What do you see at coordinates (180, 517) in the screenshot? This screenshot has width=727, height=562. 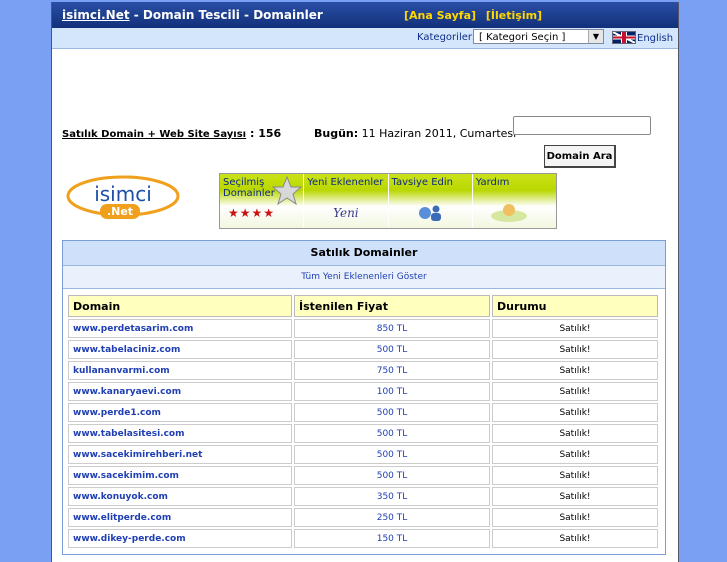 I see `domain-link: www.elitperde.com` at bounding box center [180, 517].